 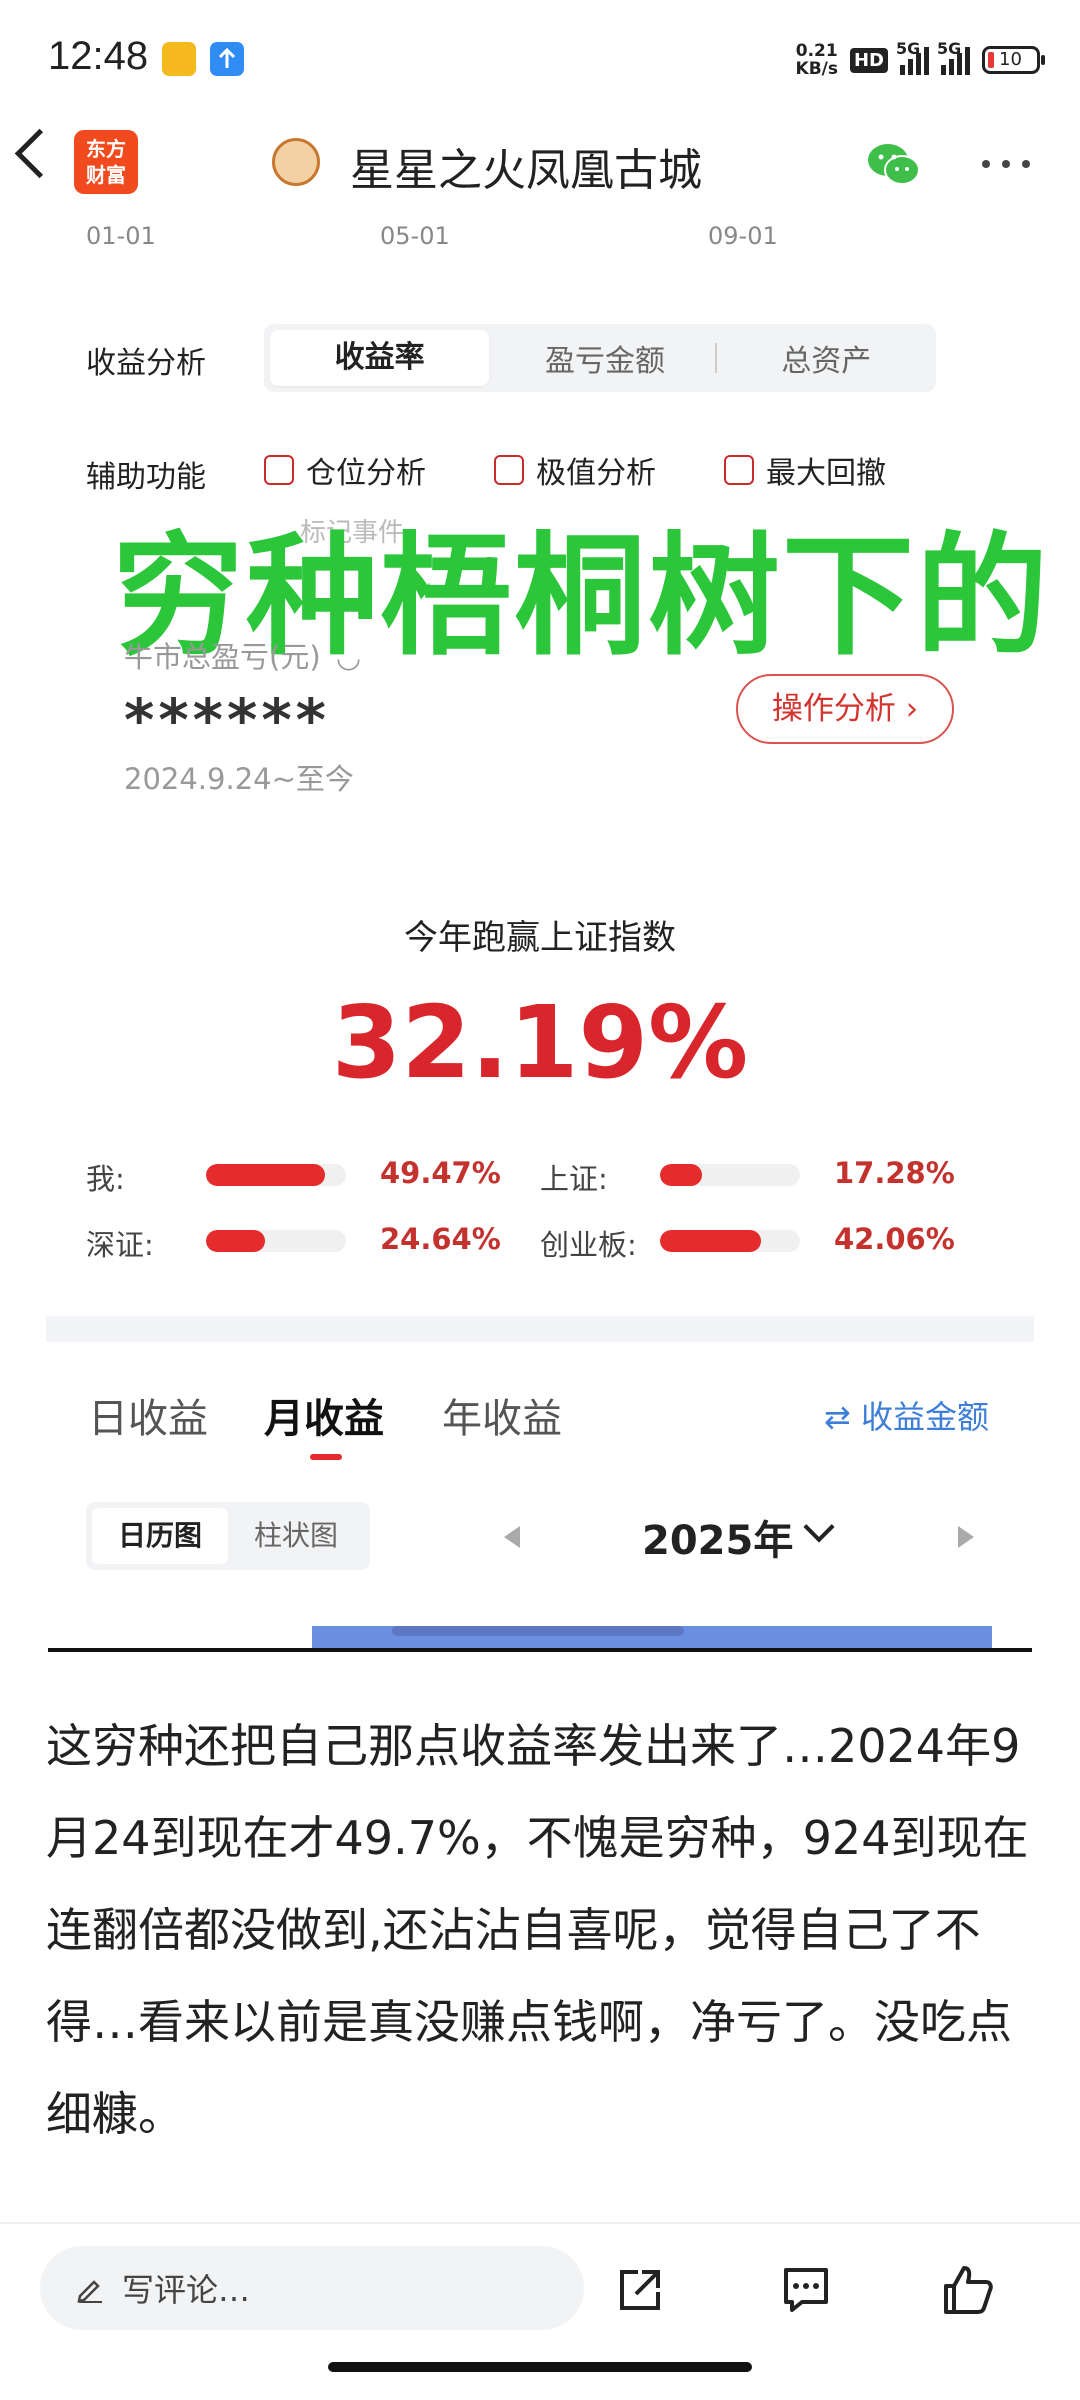 What do you see at coordinates (148, 1415) in the screenshot?
I see `tab-daily-return: 日收益` at bounding box center [148, 1415].